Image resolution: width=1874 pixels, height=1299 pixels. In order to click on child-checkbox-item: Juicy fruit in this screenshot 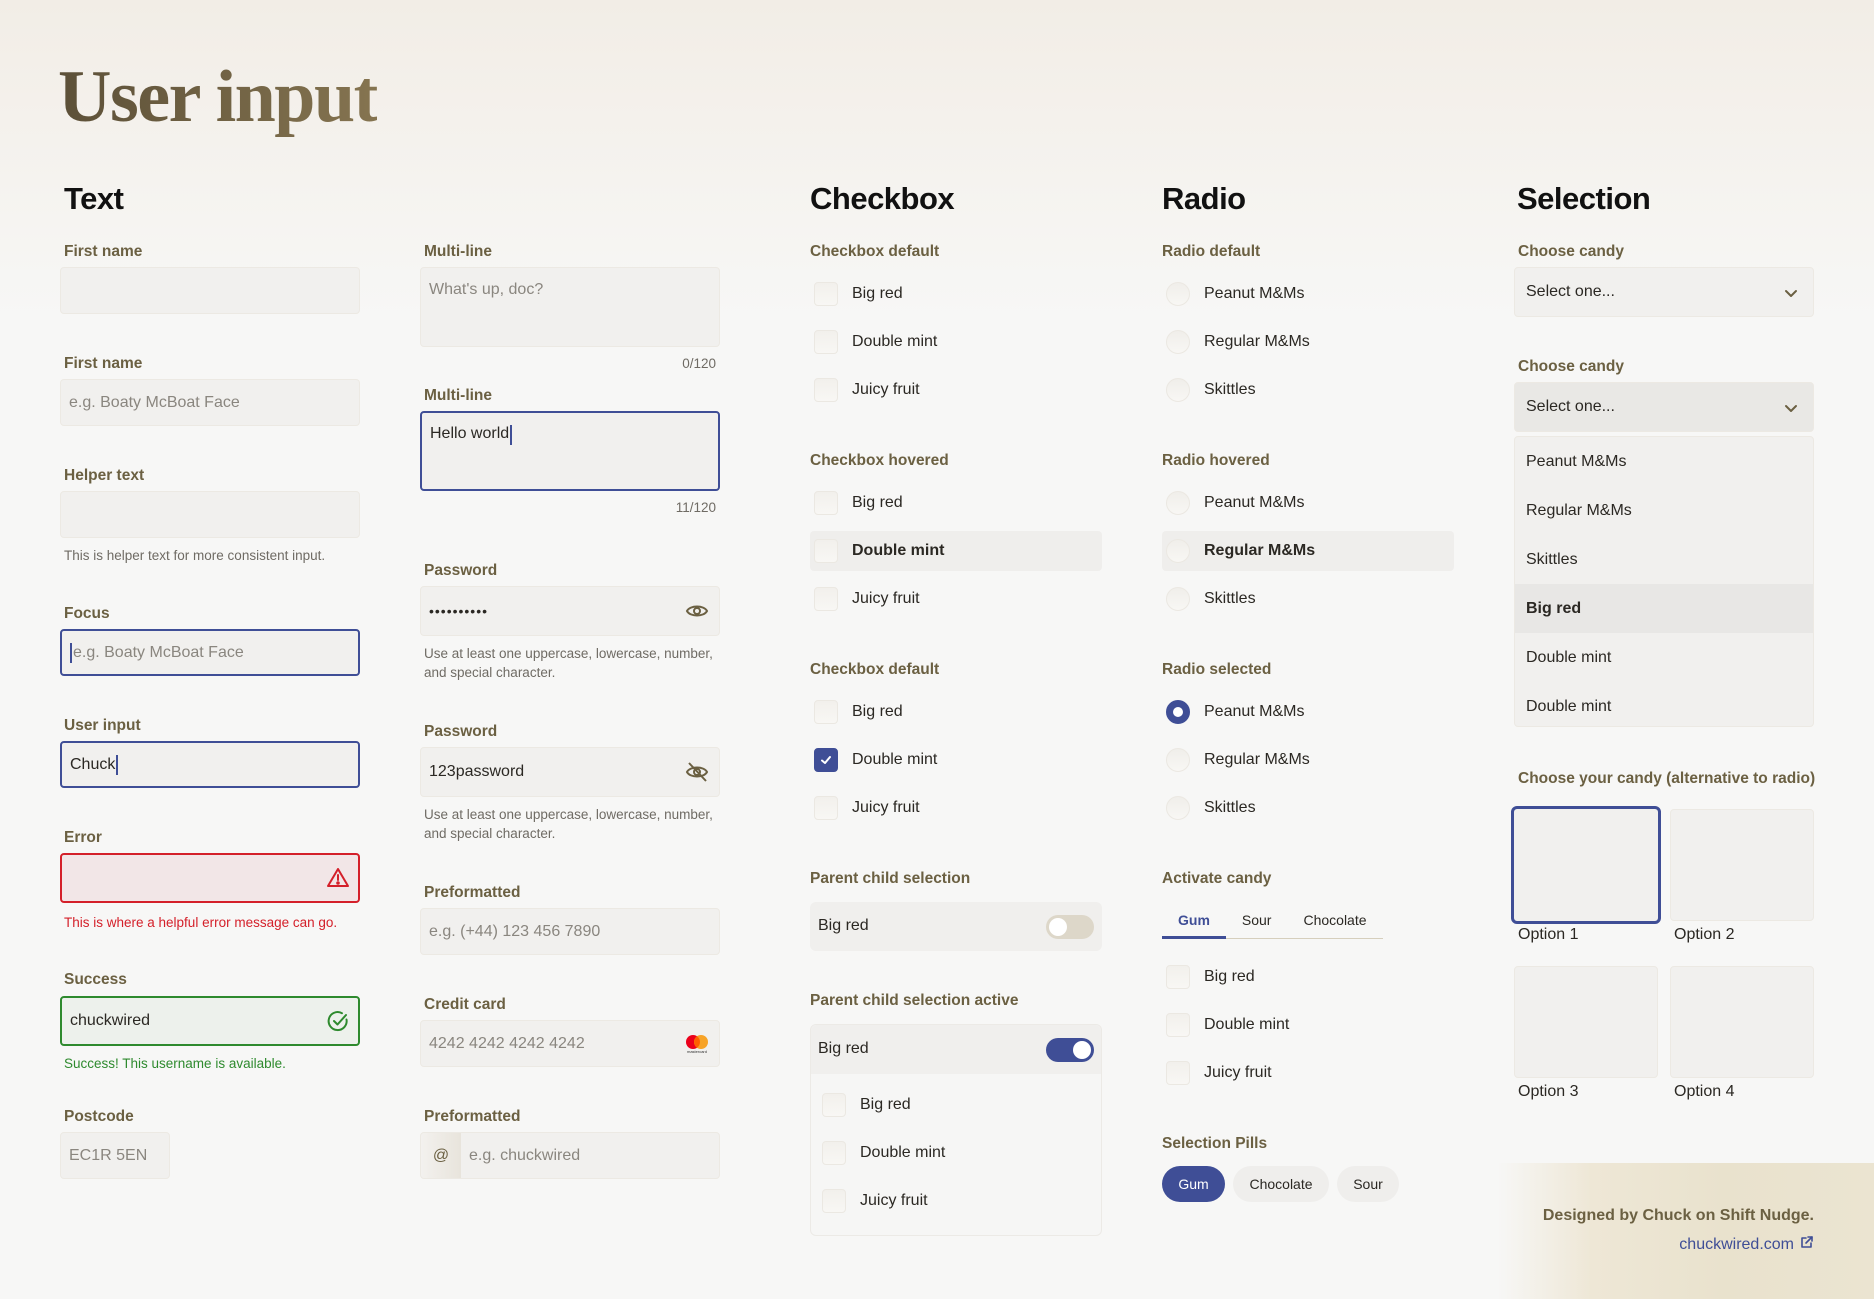, I will do `click(873, 1201)`.